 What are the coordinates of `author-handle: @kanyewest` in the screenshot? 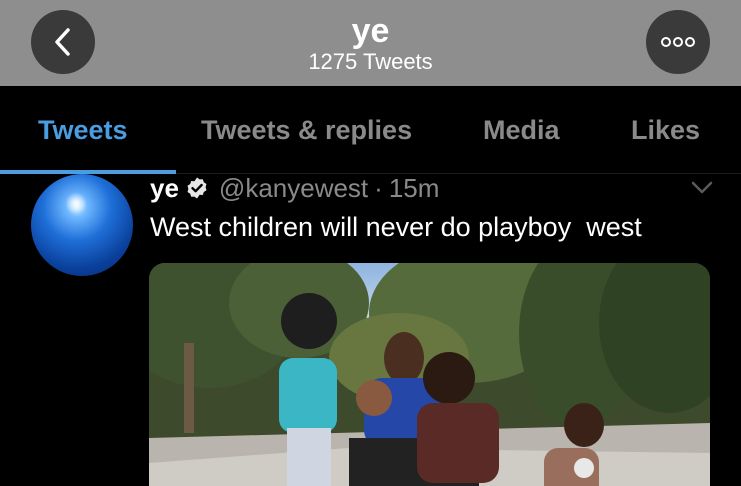 It's located at (293, 188).